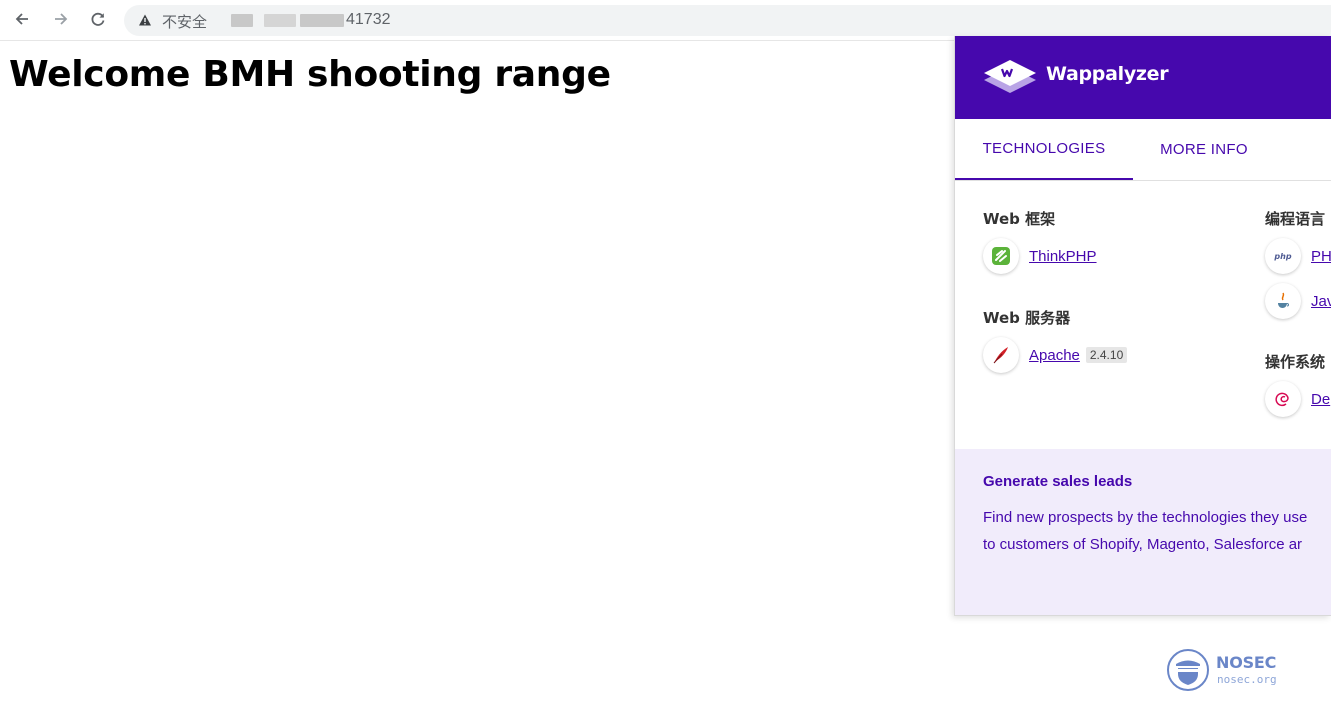  What do you see at coordinates (1019, 219) in the screenshot?
I see `category-web-framework: Web 框架` at bounding box center [1019, 219].